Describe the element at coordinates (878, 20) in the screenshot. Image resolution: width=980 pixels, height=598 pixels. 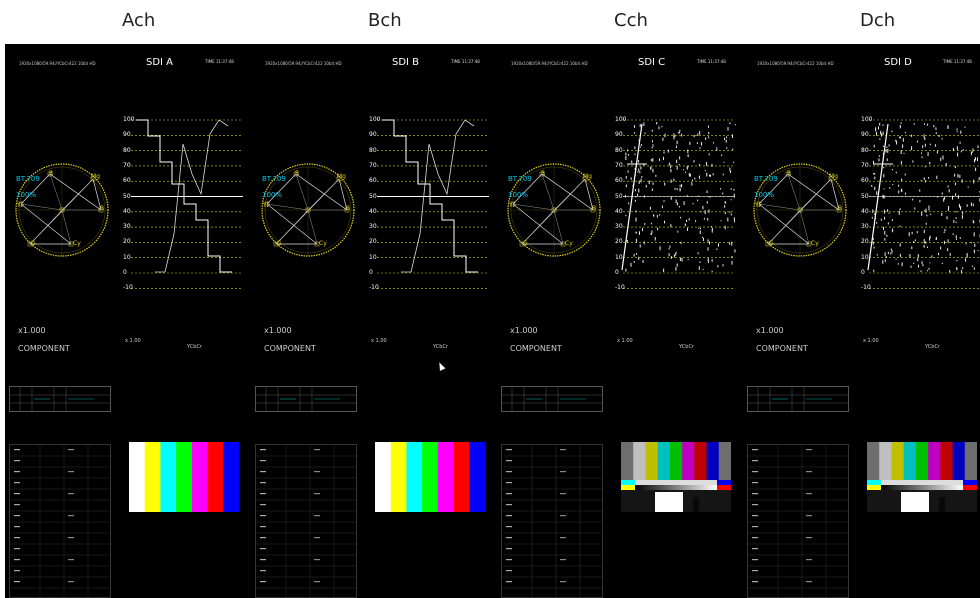
I see `channel-label-d: Dch` at that location.